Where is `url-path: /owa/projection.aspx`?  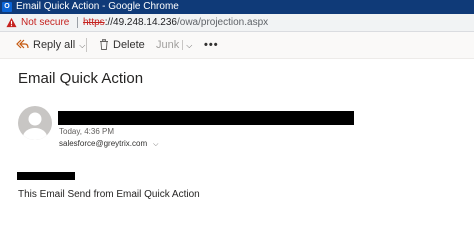
url-path: /owa/projection.aspx is located at coordinates (222, 22).